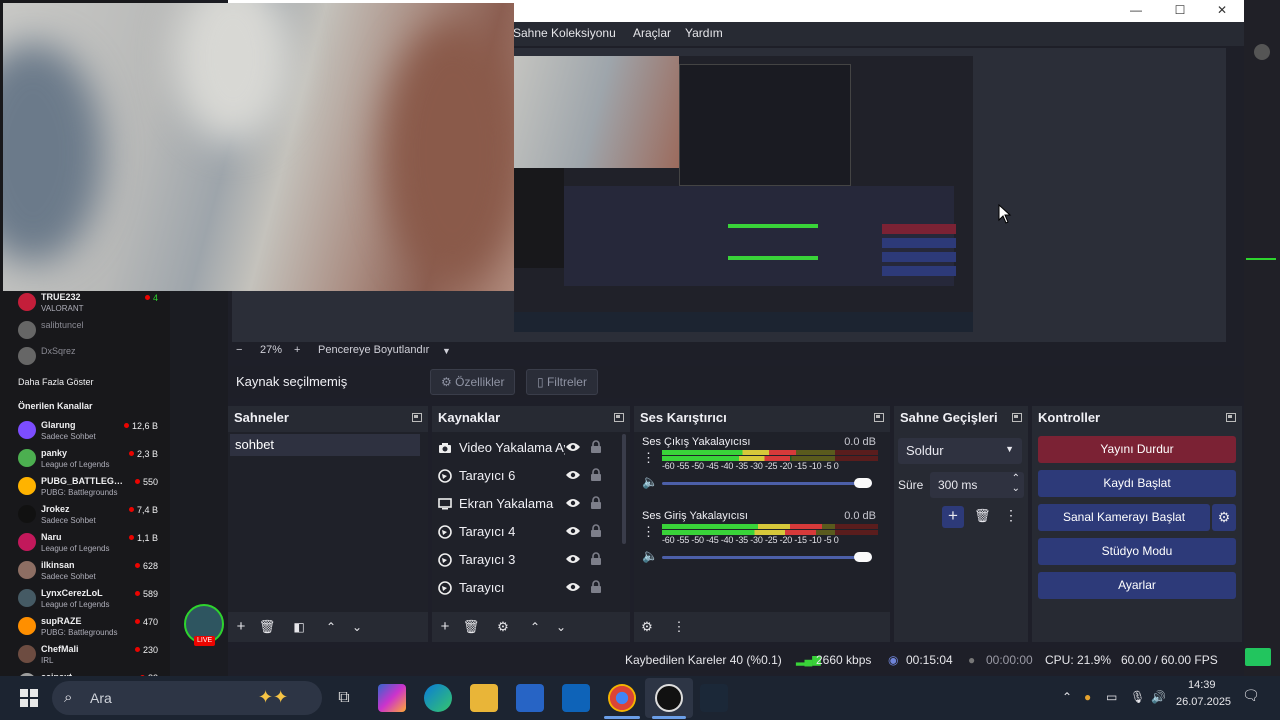 The height and width of the screenshot is (720, 1280). What do you see at coordinates (624, 489) in the screenshot?
I see `scrollbar` at bounding box center [624, 489].